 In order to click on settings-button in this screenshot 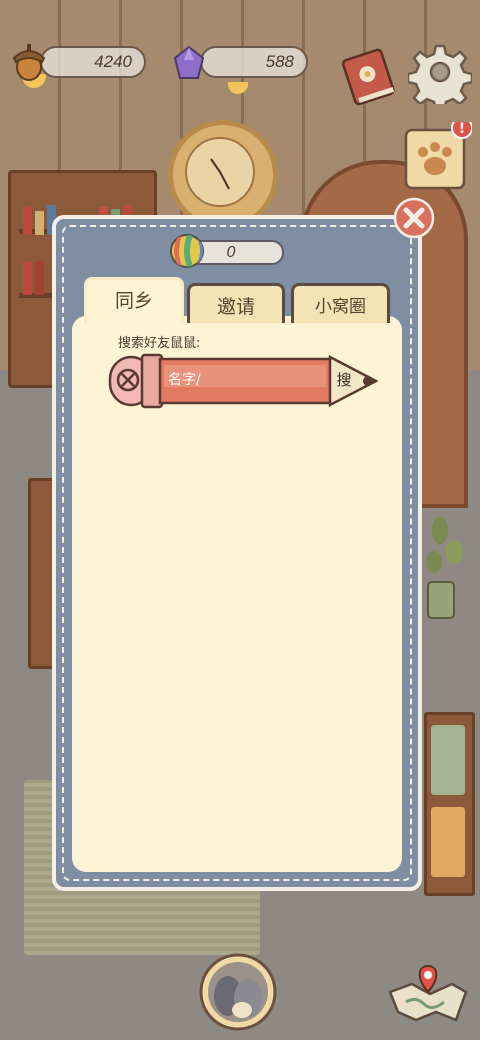, I will do `click(440, 76)`.